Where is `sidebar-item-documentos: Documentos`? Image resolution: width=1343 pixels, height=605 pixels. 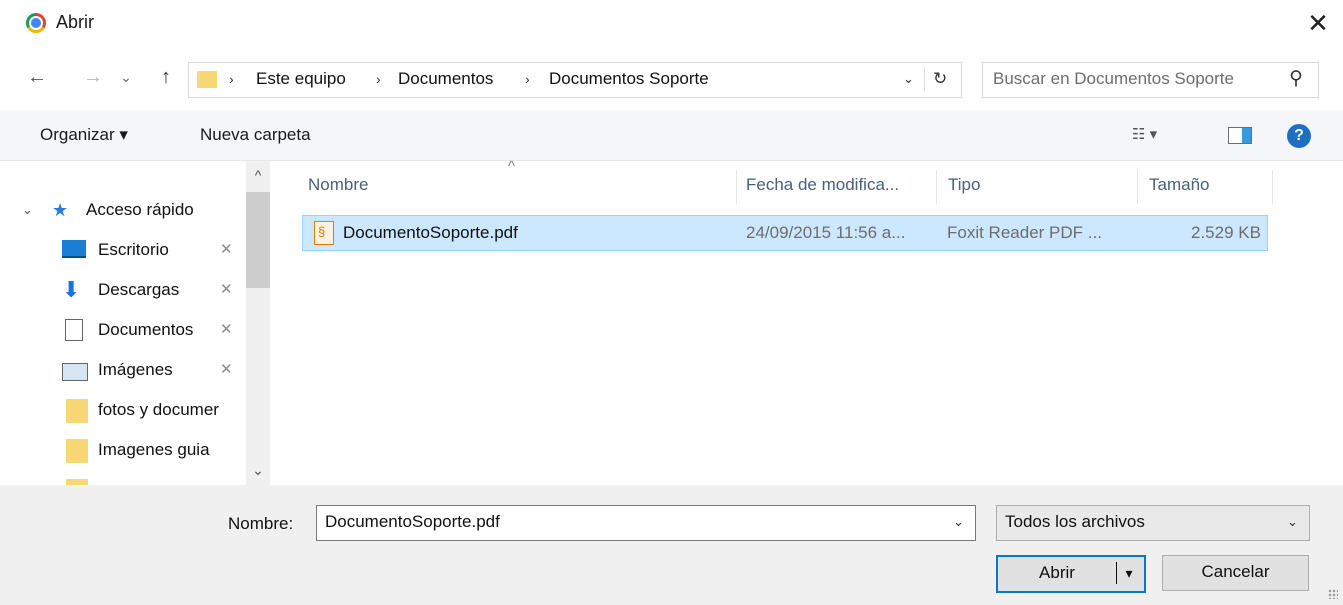 sidebar-item-documentos: Documentos is located at coordinates (145, 330).